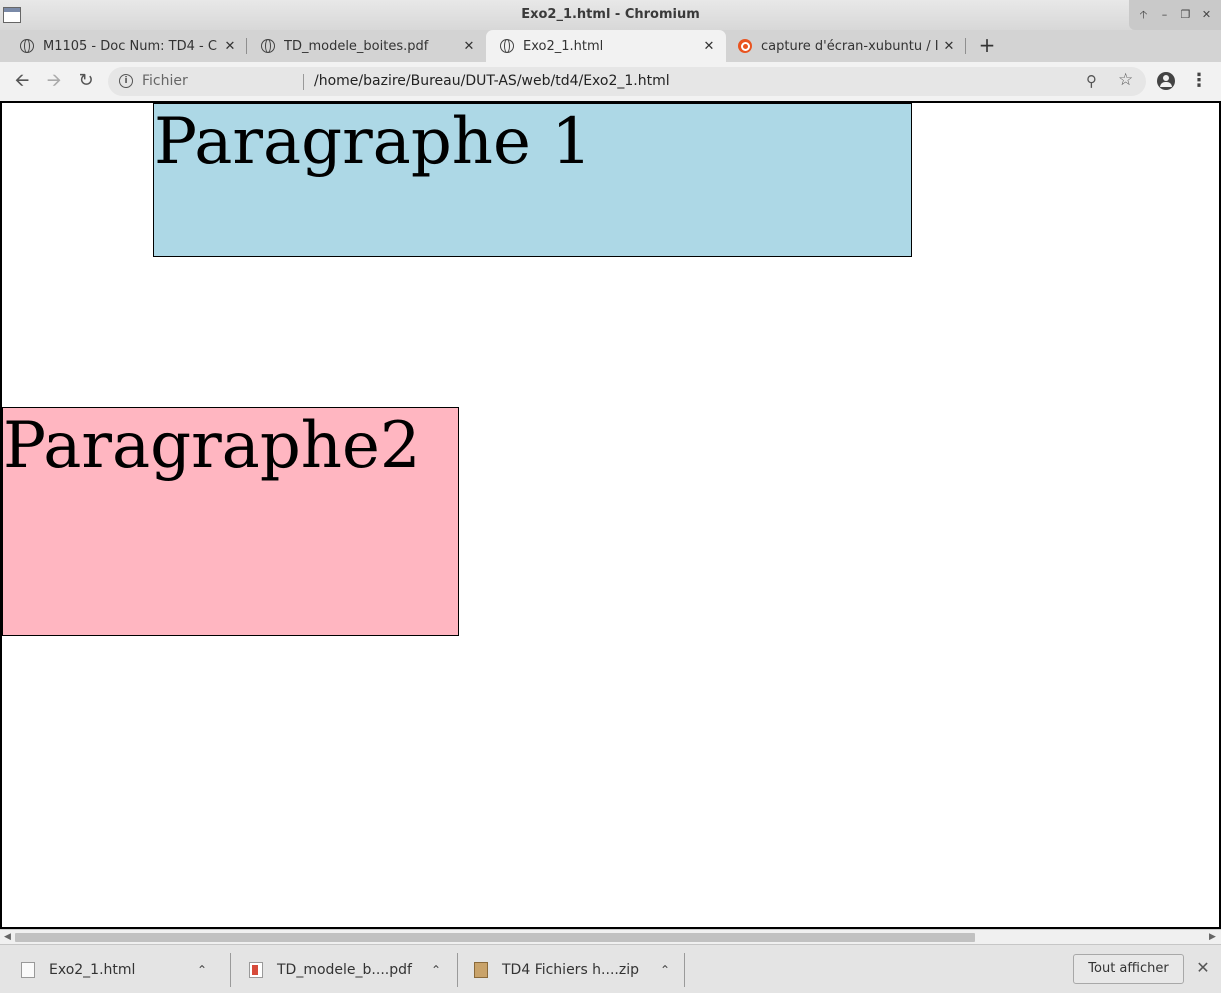 The width and height of the screenshot is (1221, 993). I want to click on back-arrow-icon: 🡨, so click(22, 80).